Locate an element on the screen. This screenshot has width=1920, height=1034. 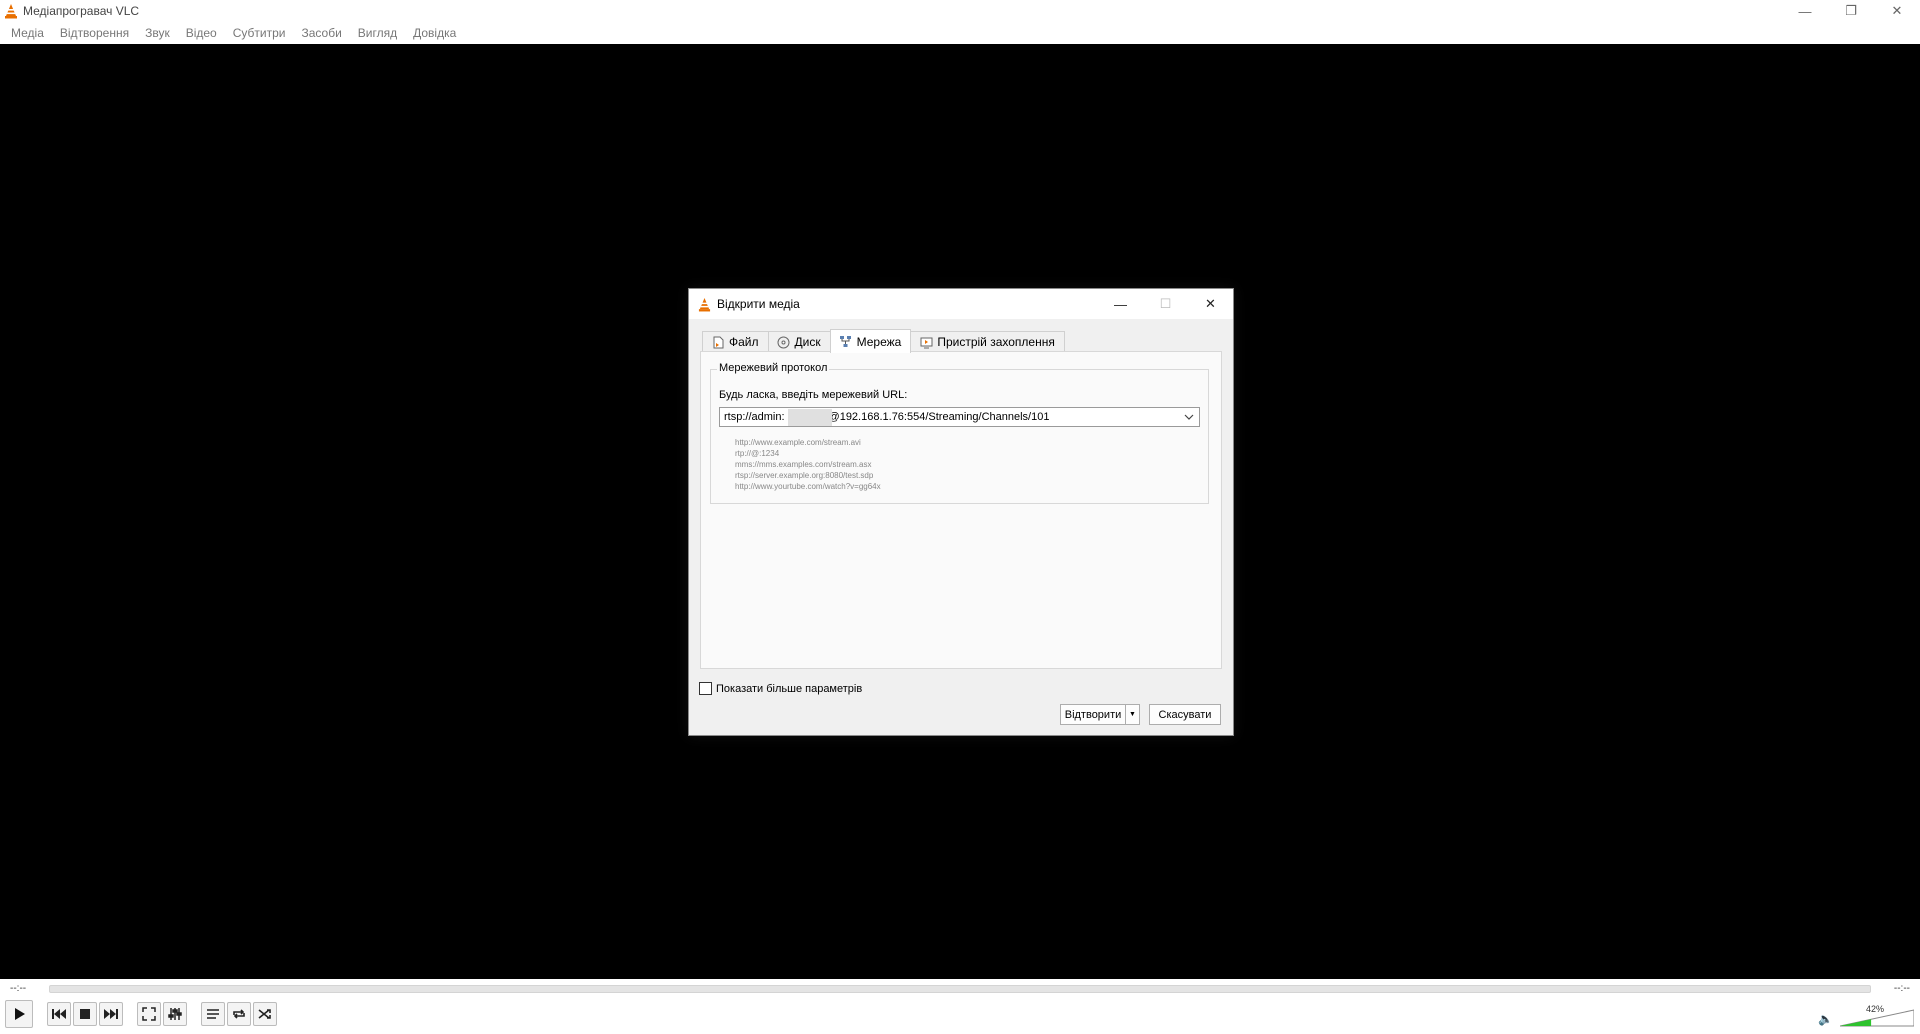
playlist-icon is located at coordinates (213, 1014).